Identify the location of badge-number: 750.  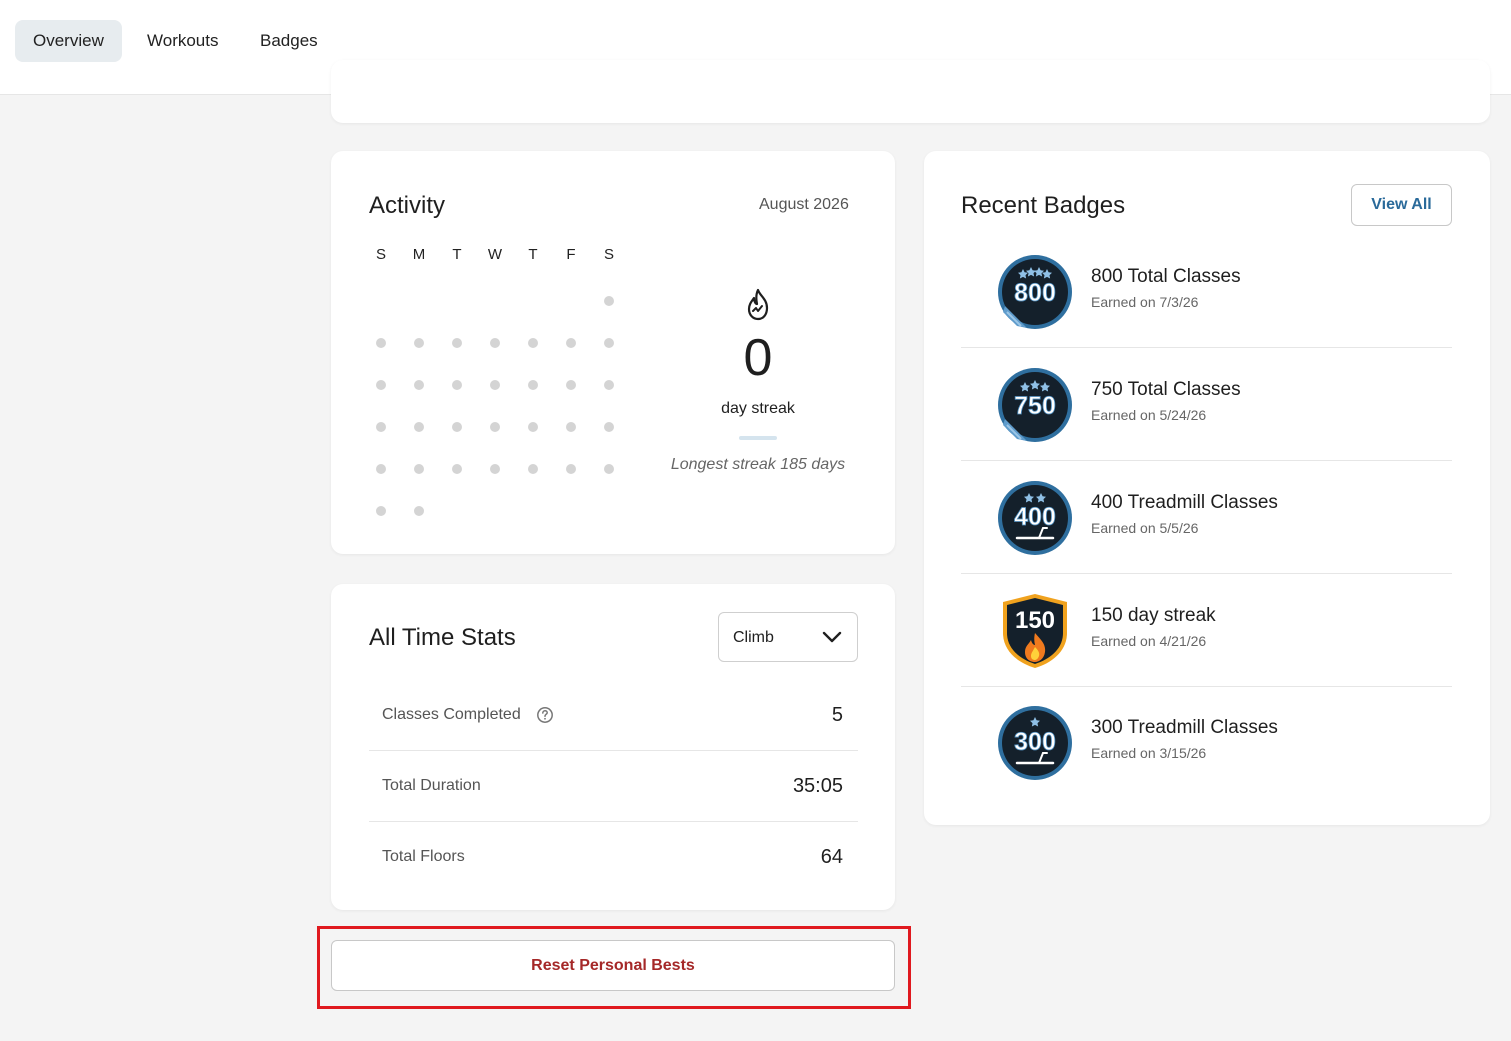
(1035, 406).